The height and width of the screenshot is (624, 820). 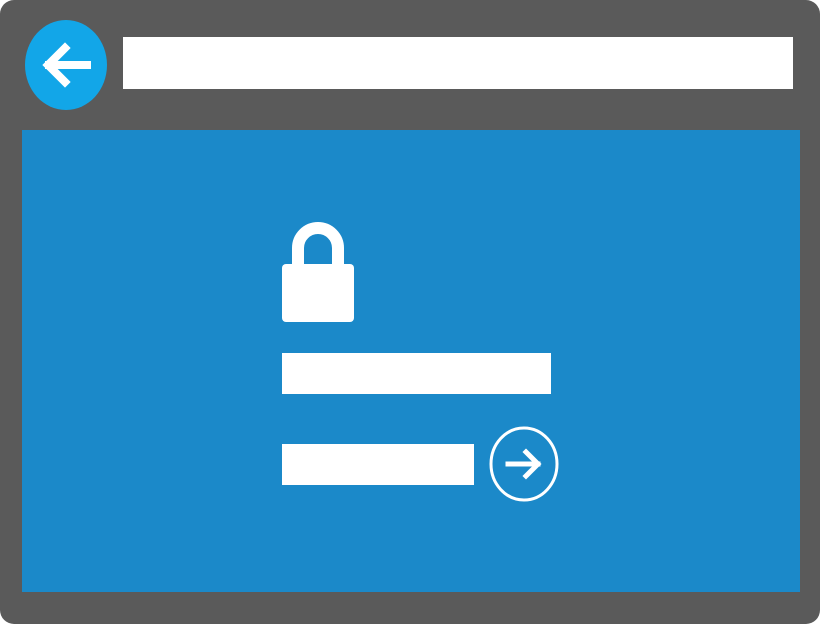 I want to click on lock-icon, so click(x=318, y=269).